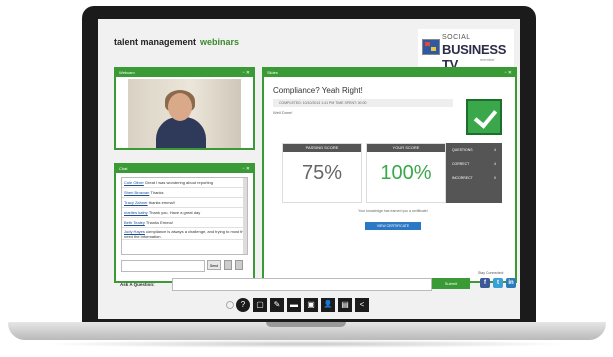  Describe the element at coordinates (474, 150) in the screenshot. I see `stat-row: QUESTIONS 4` at that location.